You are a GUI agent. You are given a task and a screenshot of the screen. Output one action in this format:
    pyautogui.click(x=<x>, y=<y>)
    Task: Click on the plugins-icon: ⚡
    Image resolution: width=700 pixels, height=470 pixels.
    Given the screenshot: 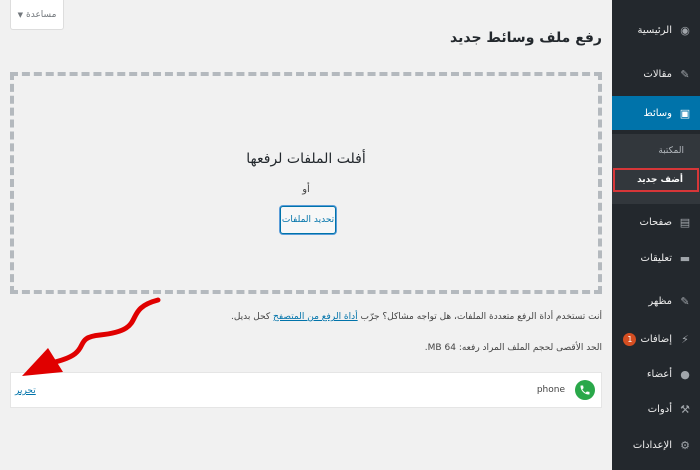 What is the action you would take?
    pyautogui.click(x=685, y=339)
    